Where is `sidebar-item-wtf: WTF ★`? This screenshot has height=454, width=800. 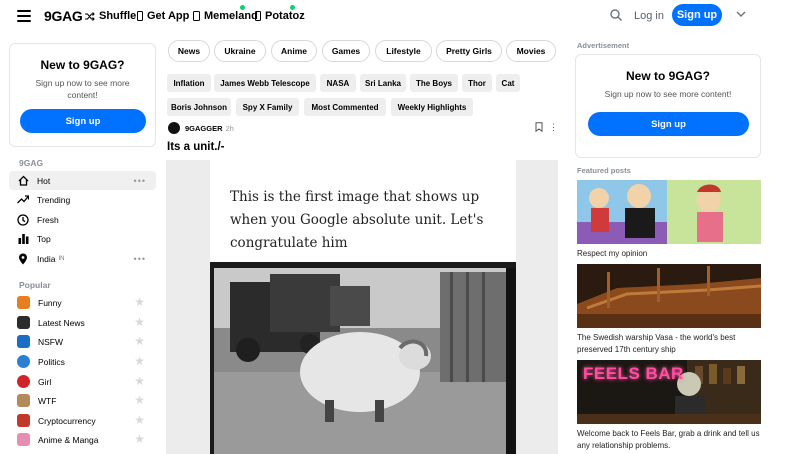
sidebar-item-wtf: WTF ★ is located at coordinates (82, 400).